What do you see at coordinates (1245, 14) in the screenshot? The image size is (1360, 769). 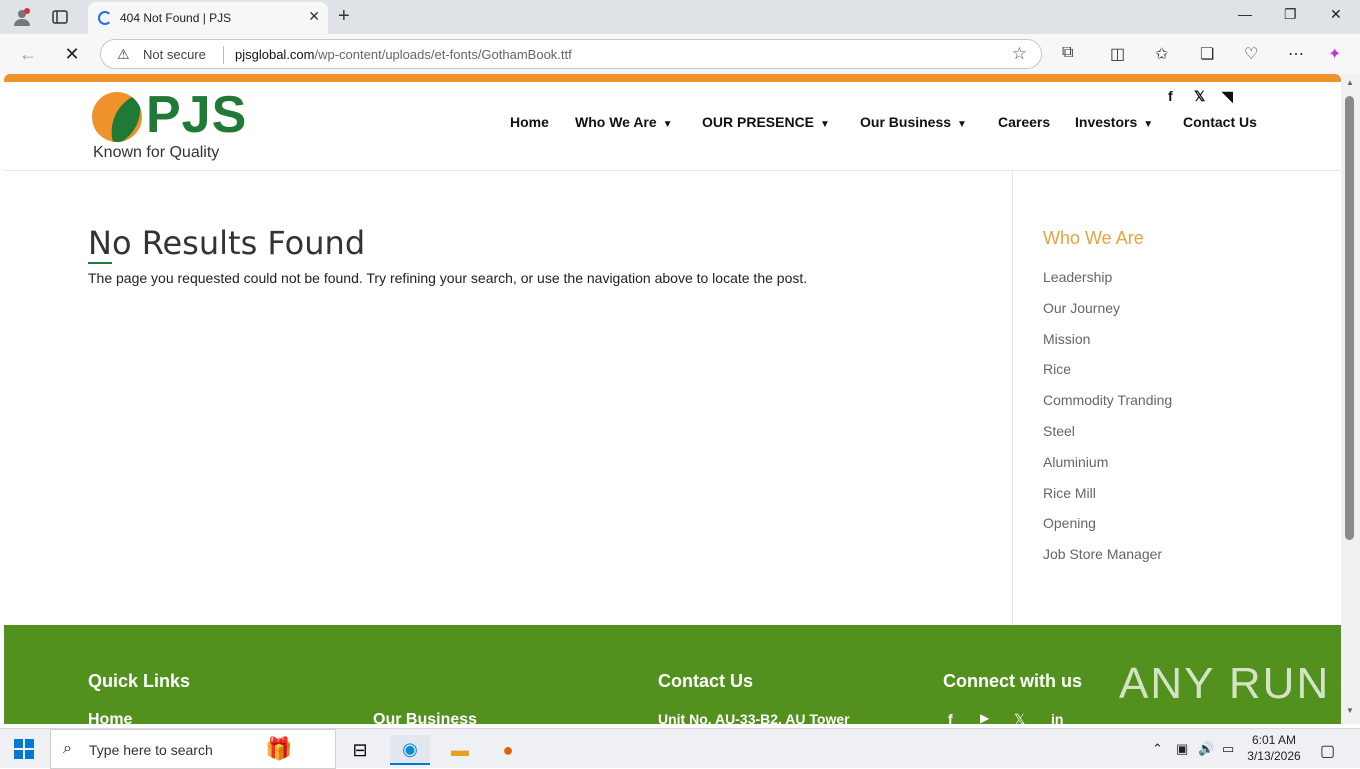 I see `minimize-button: —` at bounding box center [1245, 14].